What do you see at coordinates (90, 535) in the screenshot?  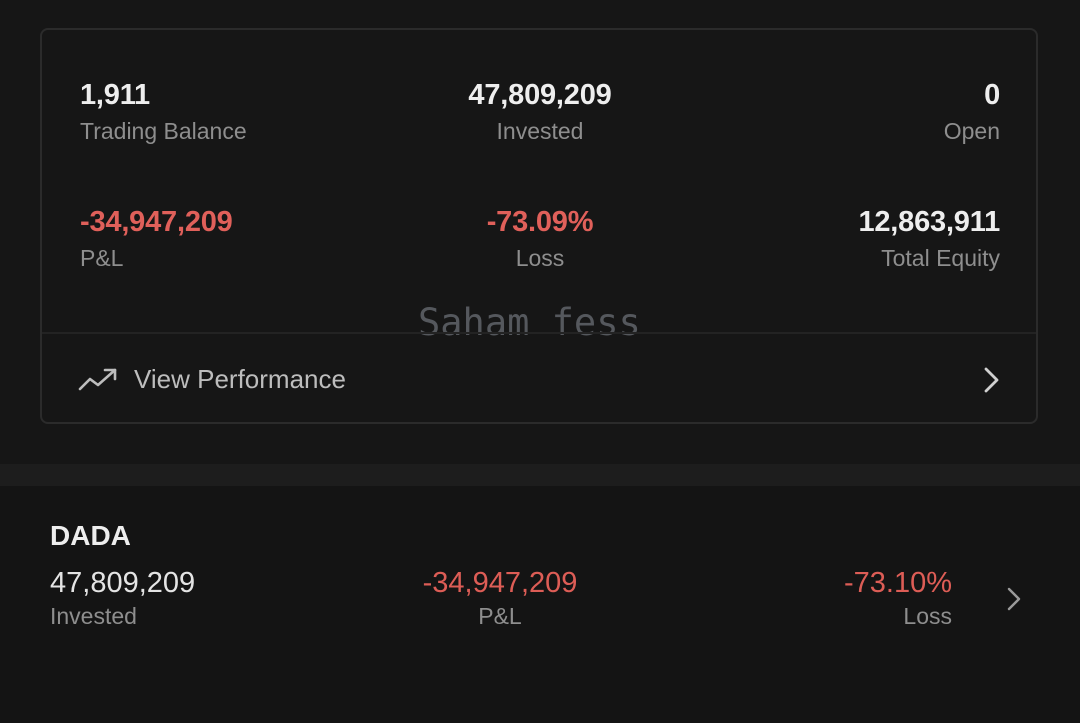 I see `holding-ticker: DADA` at bounding box center [90, 535].